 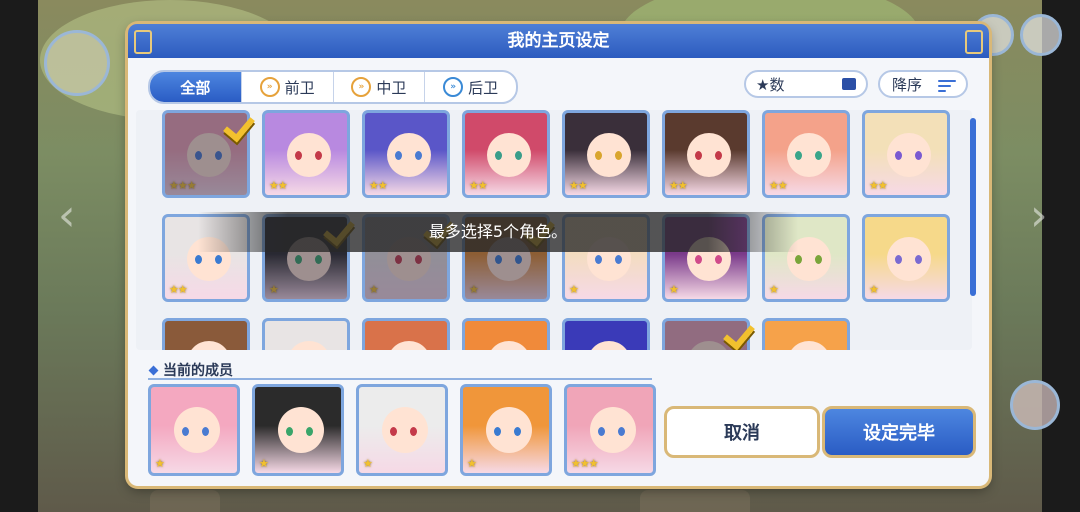 I want to click on toast-message: 最多选择5个角色。, so click(x=498, y=231).